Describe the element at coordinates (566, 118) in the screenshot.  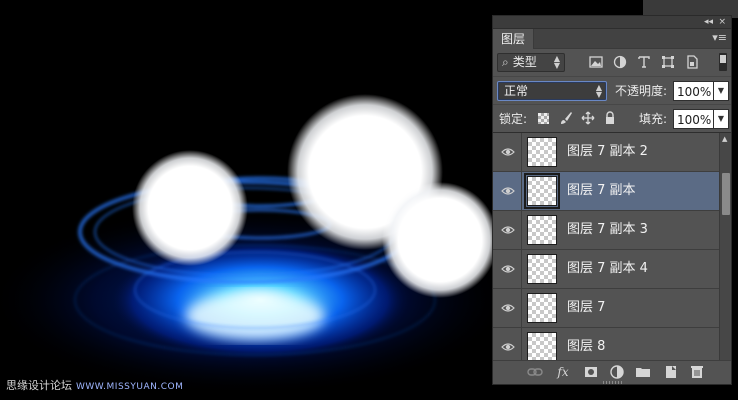
I see `lock-paint-brush-icon` at that location.